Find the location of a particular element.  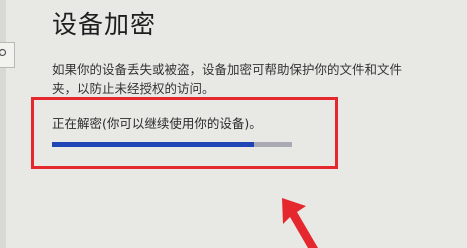

decryption-progress-bar is located at coordinates (172, 144).